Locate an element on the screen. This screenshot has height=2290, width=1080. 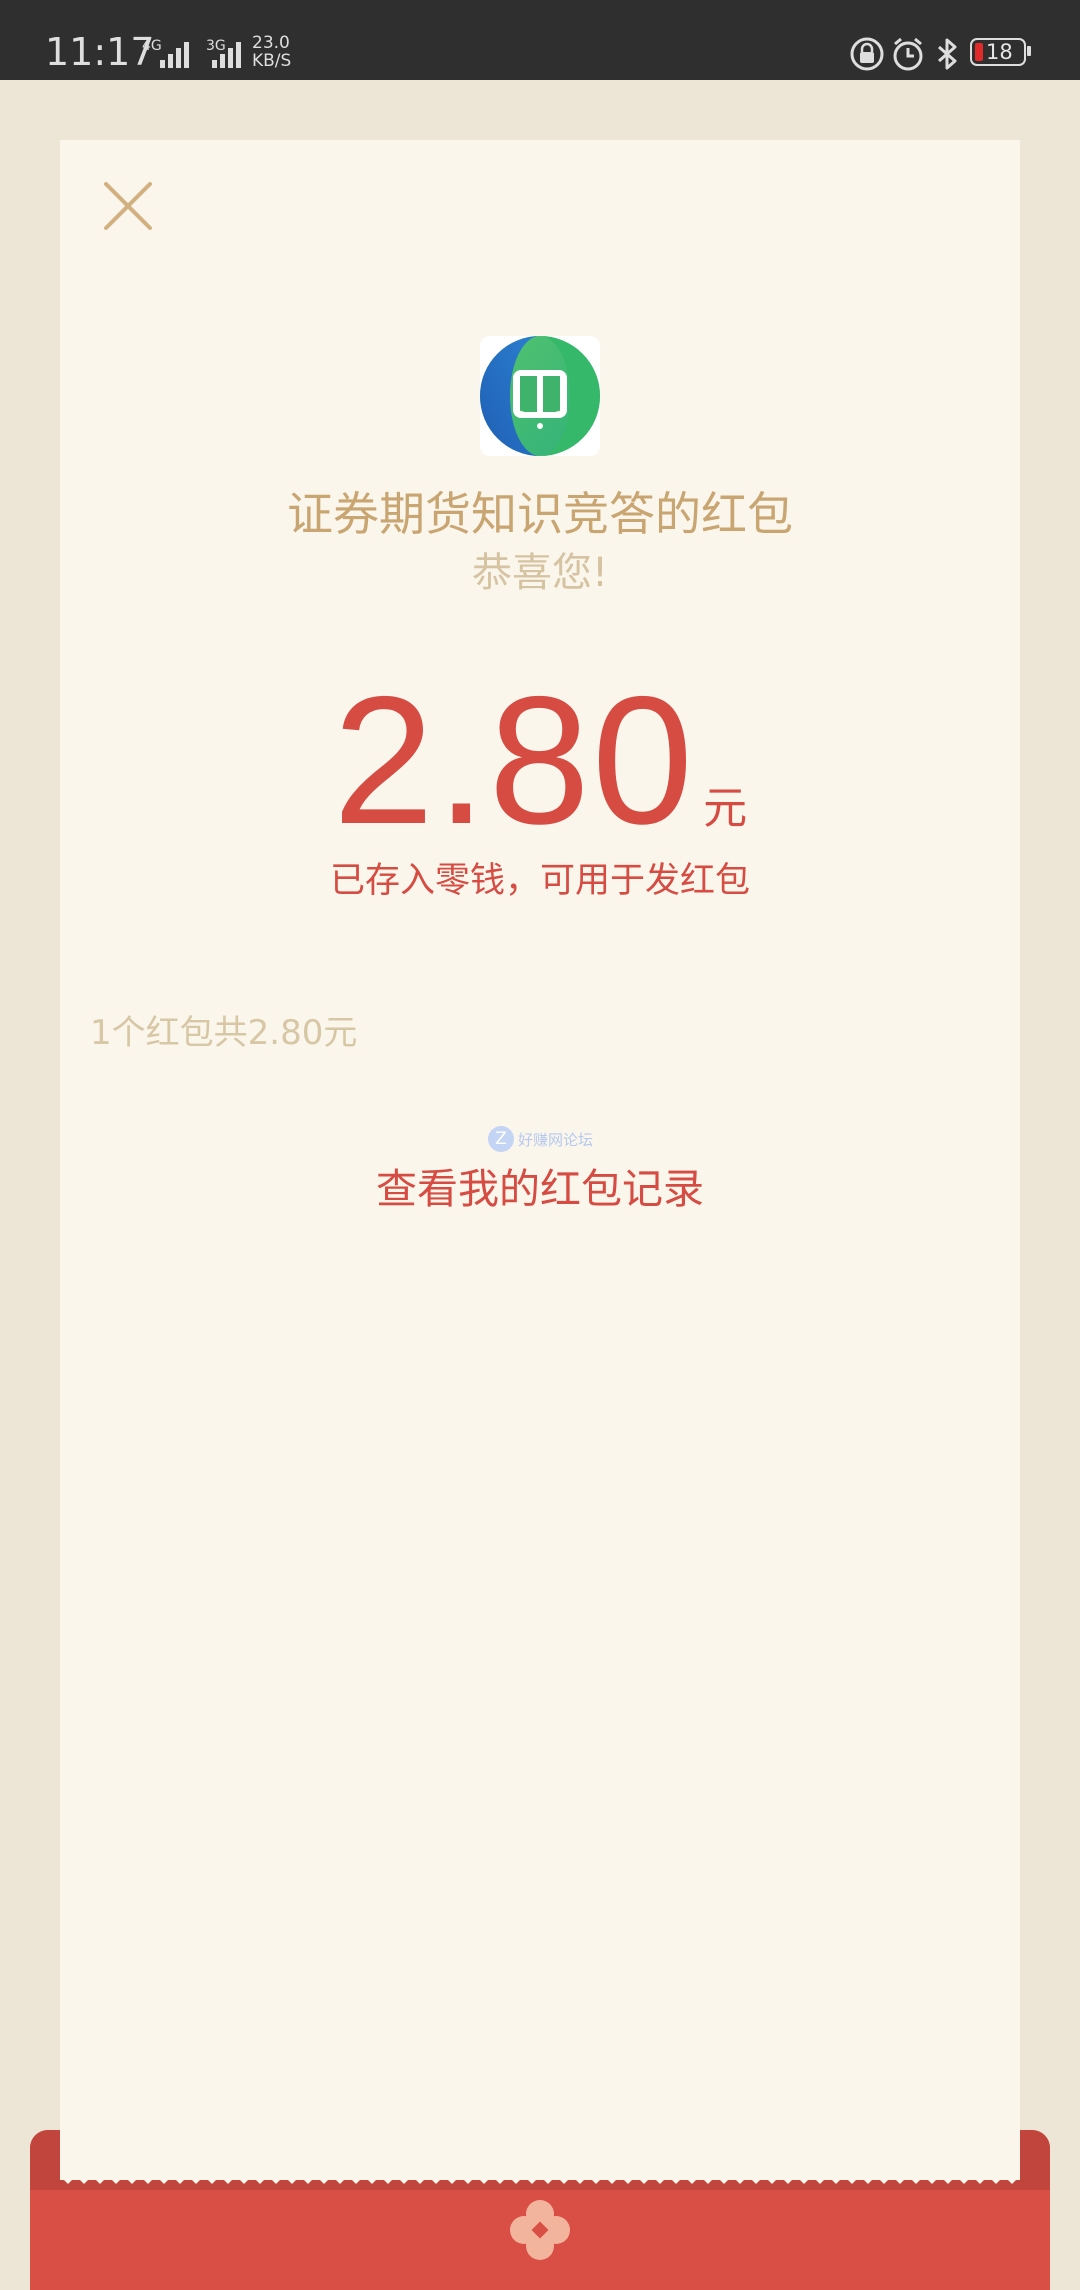
watermark: Z 好赚网论坛 is located at coordinates (540, 1139).